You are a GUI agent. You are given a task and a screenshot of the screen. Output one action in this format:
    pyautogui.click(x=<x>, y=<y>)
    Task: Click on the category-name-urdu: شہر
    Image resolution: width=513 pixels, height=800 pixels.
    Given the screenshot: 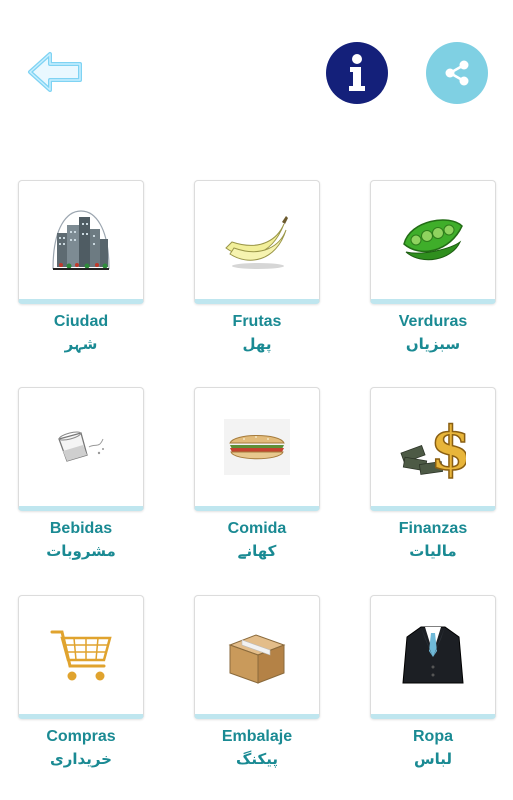 What is the action you would take?
    pyautogui.click(x=81, y=344)
    